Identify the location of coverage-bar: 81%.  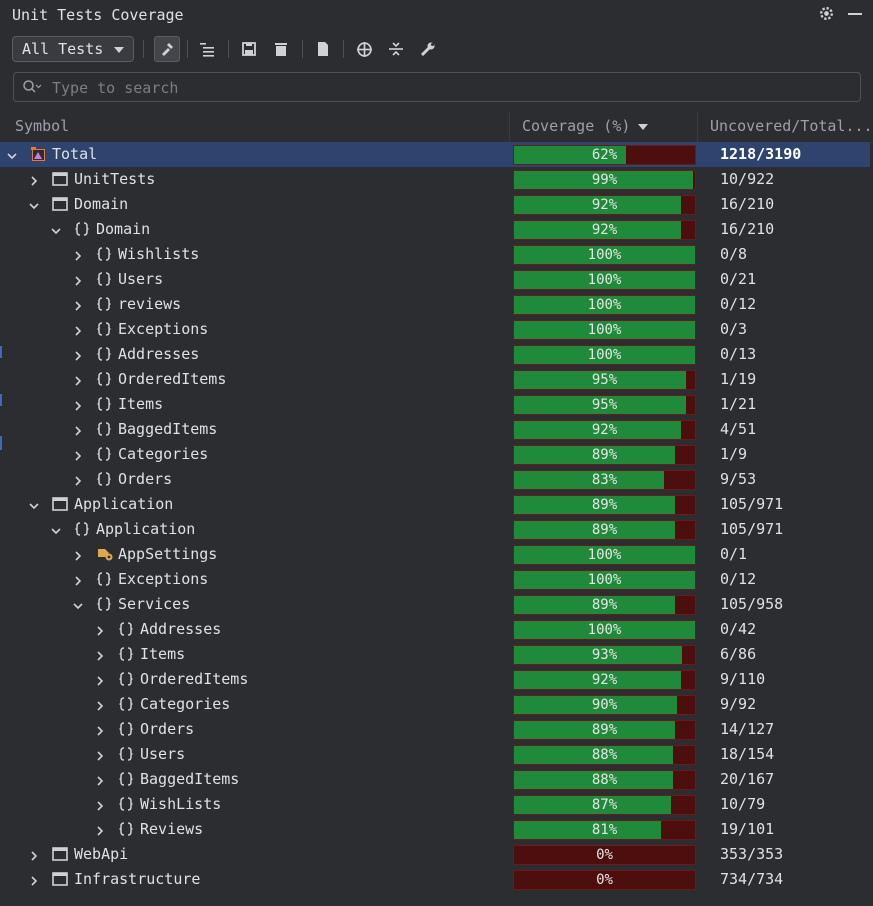
(604, 830).